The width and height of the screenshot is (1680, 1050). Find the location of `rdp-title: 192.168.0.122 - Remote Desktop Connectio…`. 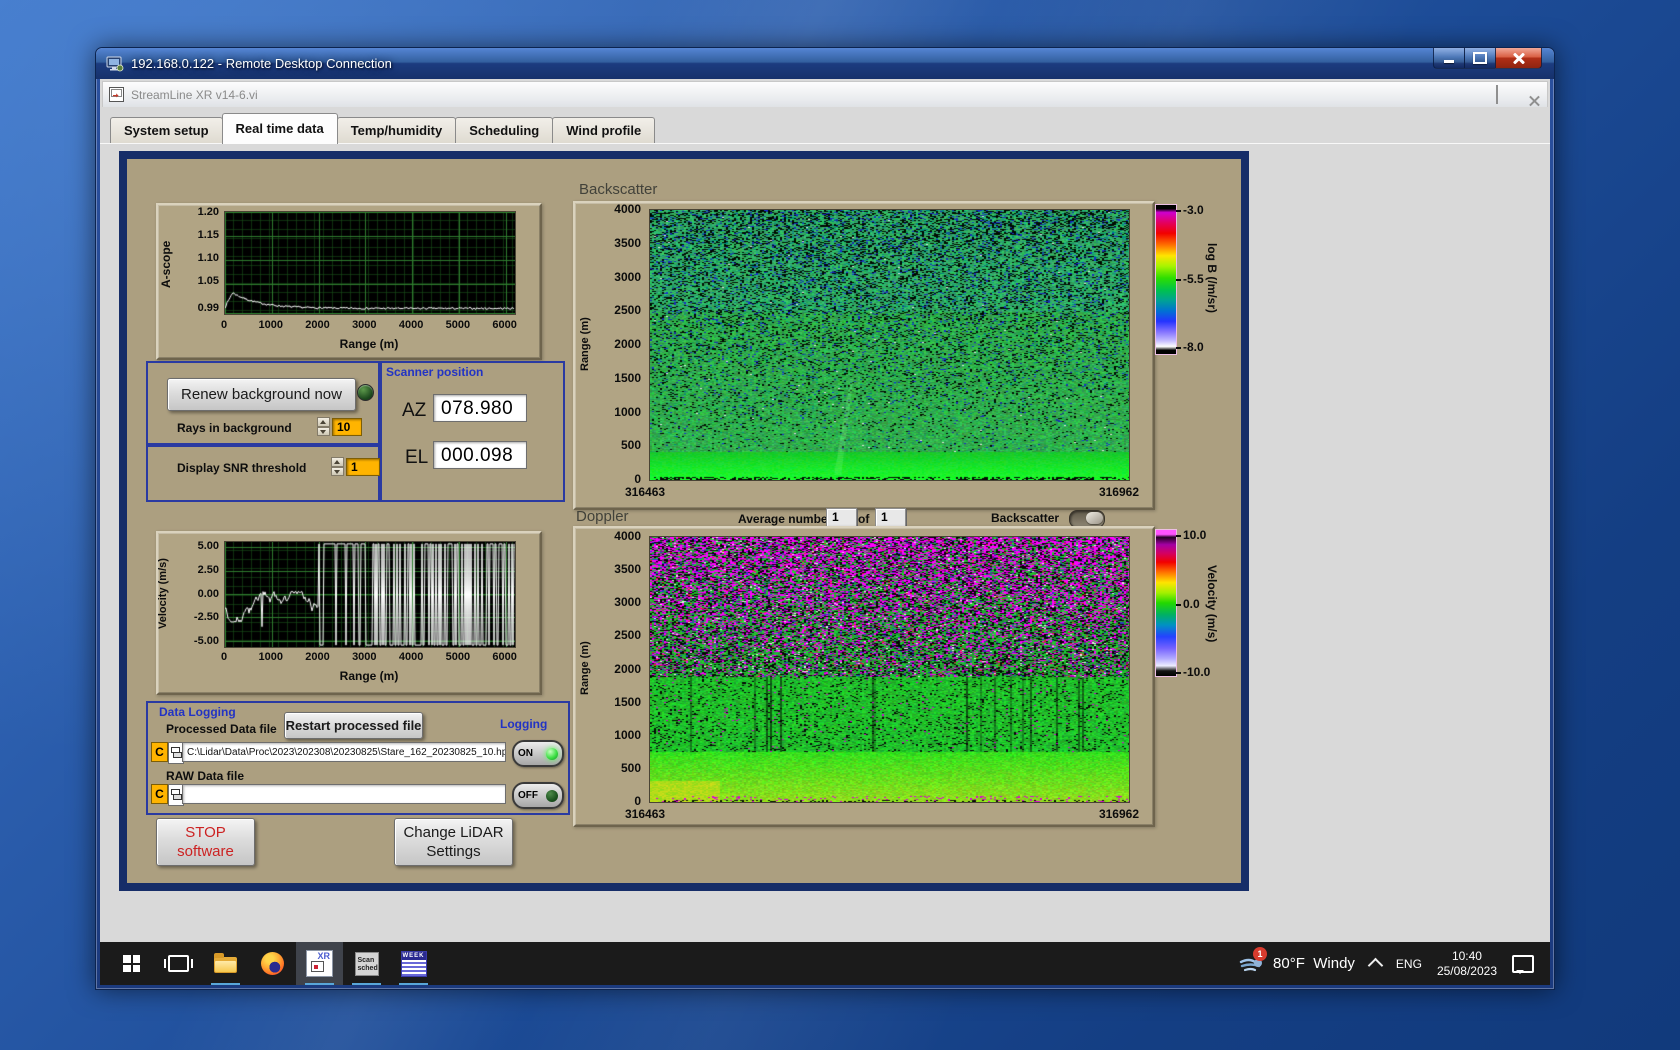

rdp-title: 192.168.0.122 - Remote Desktop Connectio… is located at coordinates (261, 63).